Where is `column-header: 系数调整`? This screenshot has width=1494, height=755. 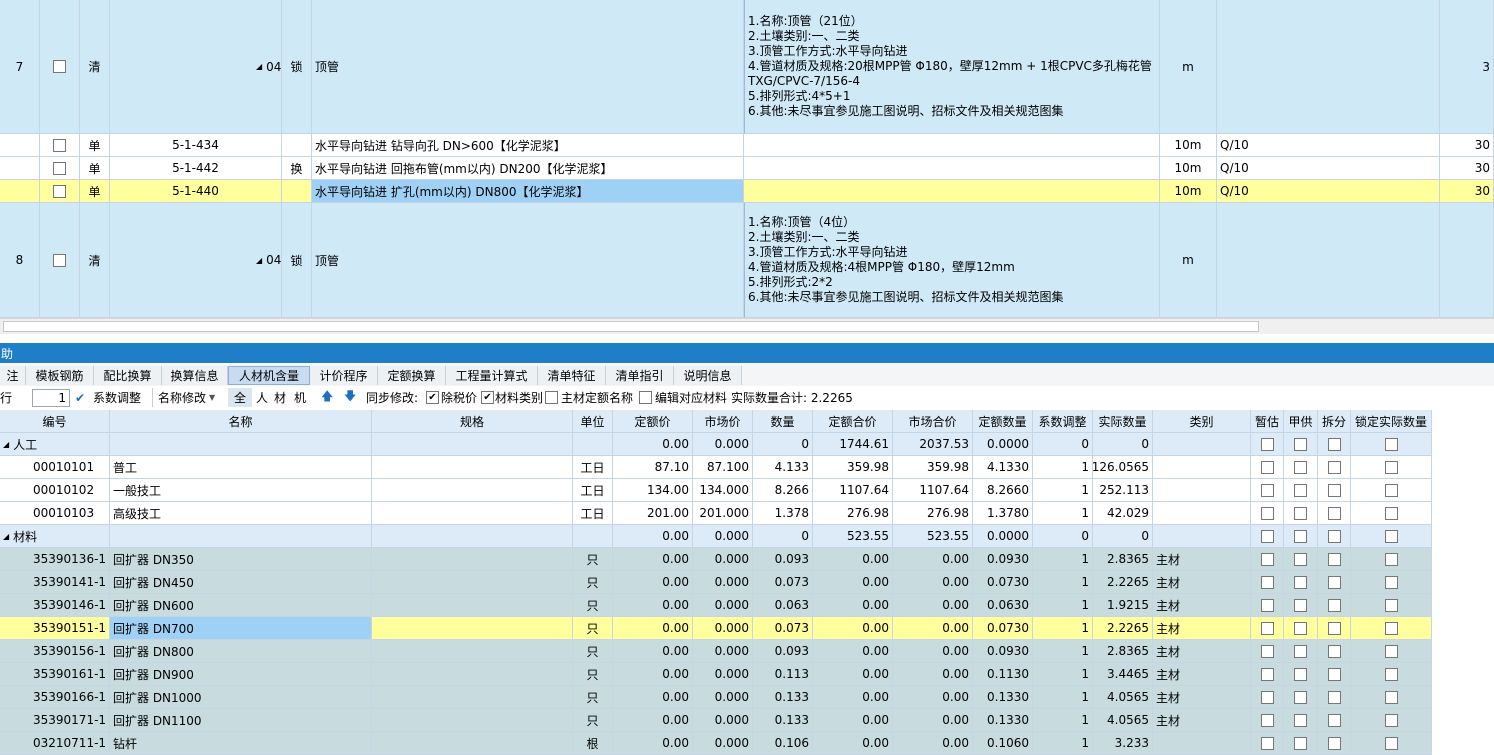 column-header: 系数调整 is located at coordinates (1063, 421).